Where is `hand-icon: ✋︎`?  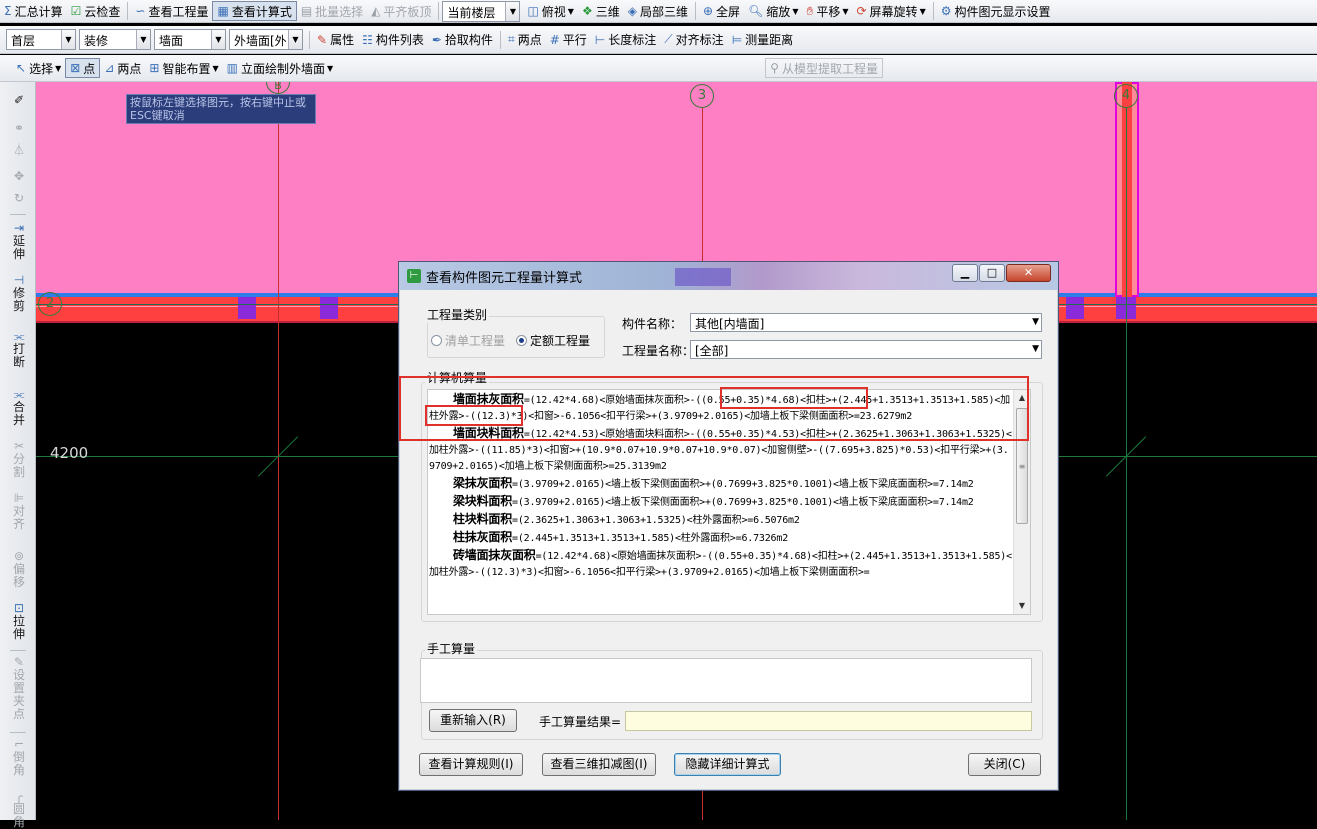
hand-icon: ✋︎ is located at coordinates (810, 10).